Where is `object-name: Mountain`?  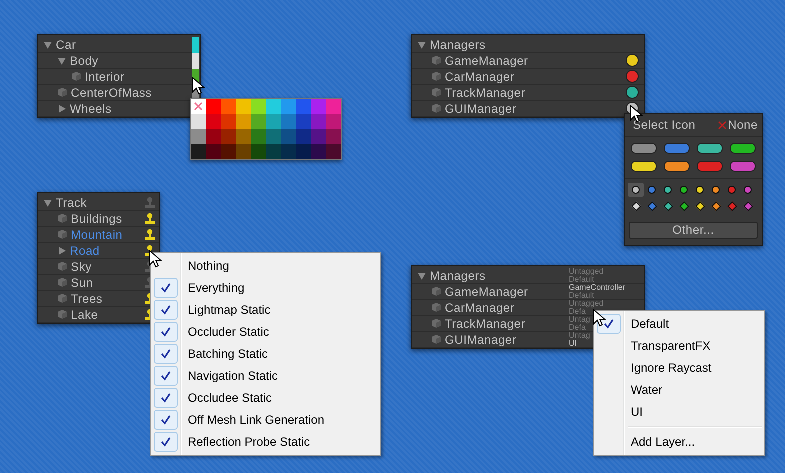 object-name: Mountain is located at coordinates (97, 235).